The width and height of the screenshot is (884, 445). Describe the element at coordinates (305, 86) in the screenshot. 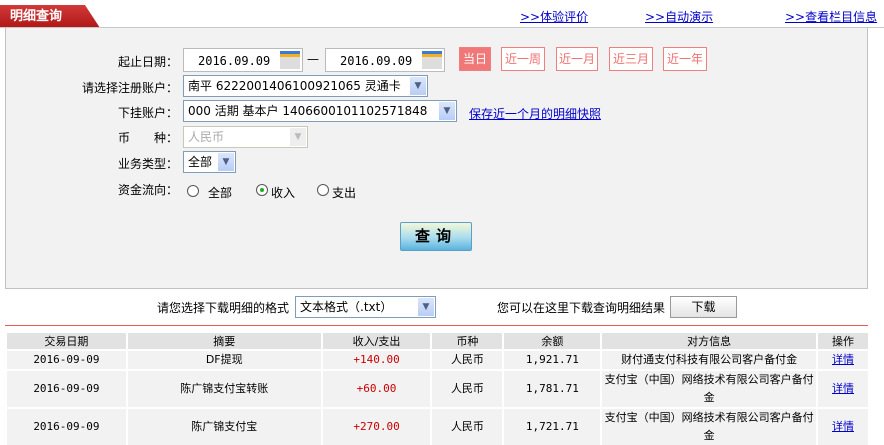

I see `account-select: 南平 6222001406100921065 灵通卡 ▼` at that location.